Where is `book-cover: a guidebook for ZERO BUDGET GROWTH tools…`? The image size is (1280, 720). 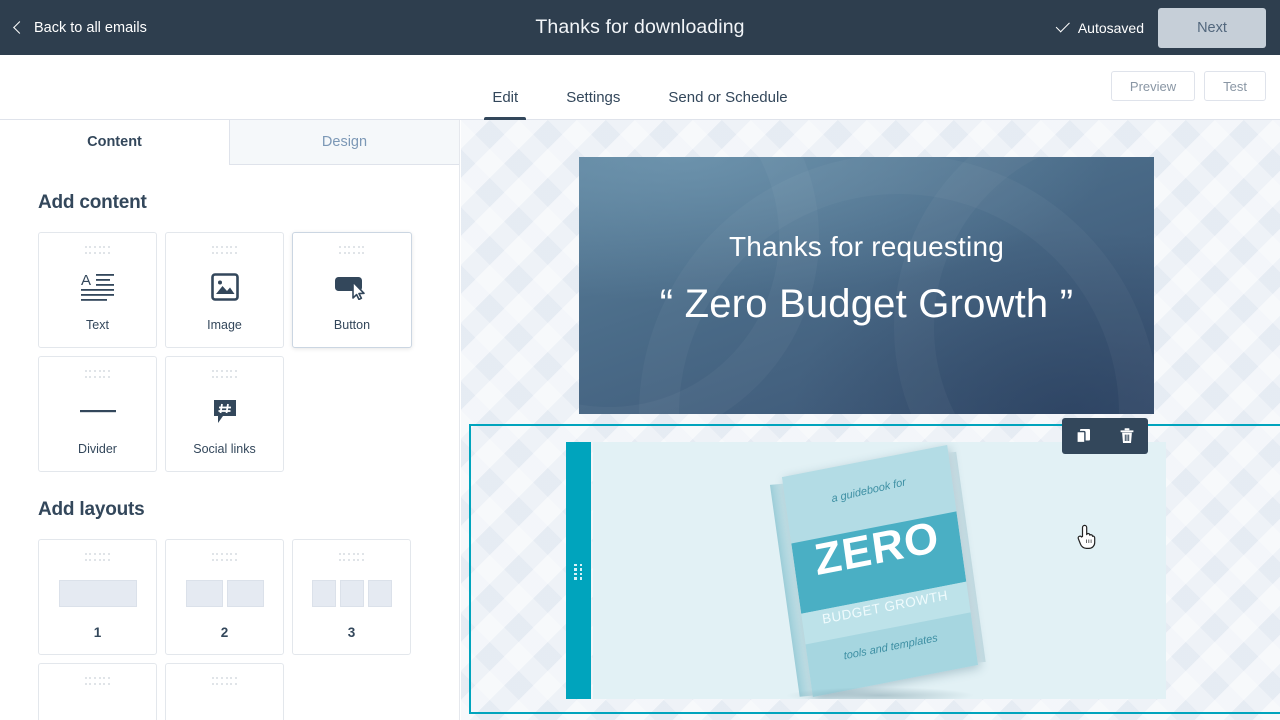 book-cover: a guidebook for ZERO BUDGET GROWTH tools… is located at coordinates (879, 570).